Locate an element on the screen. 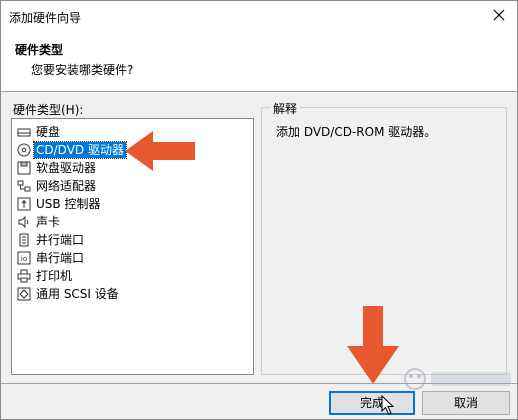 The image size is (518, 420). speaker-icon is located at coordinates (24, 222).